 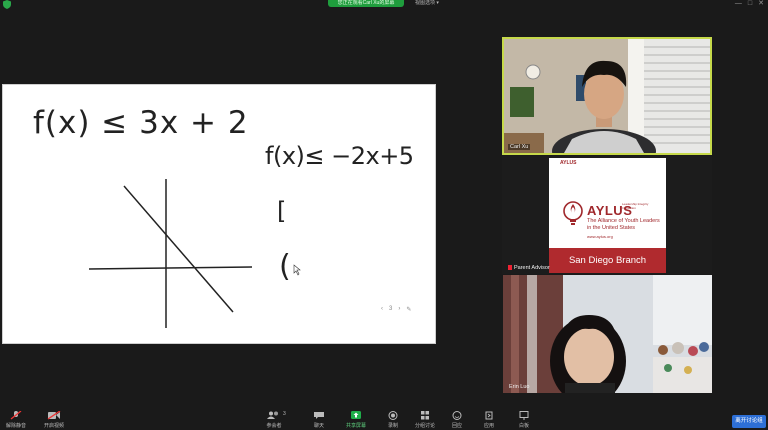 What do you see at coordinates (7, 4) in the screenshot?
I see `security-shield-icon` at bounding box center [7, 4].